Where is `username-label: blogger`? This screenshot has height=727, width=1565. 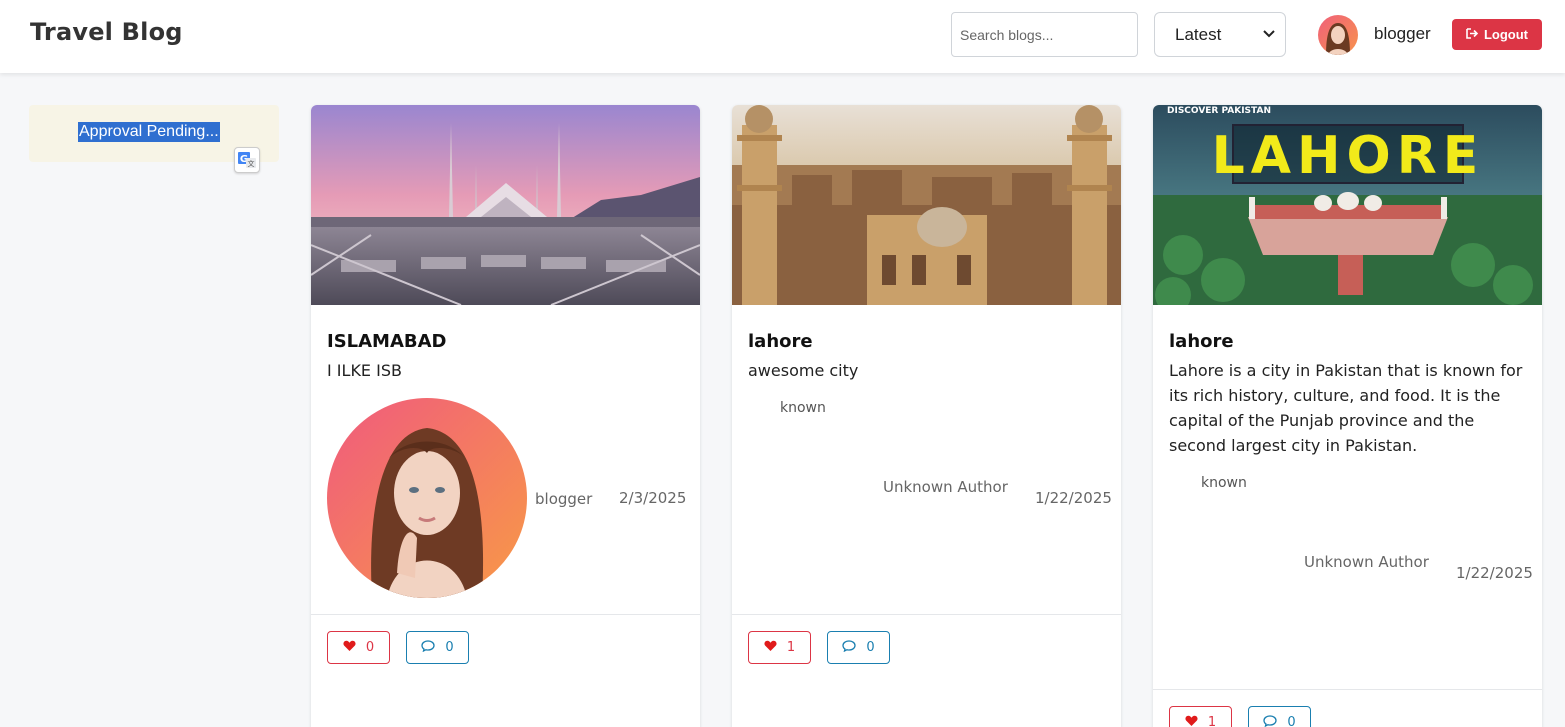
username-label: blogger is located at coordinates (1402, 33).